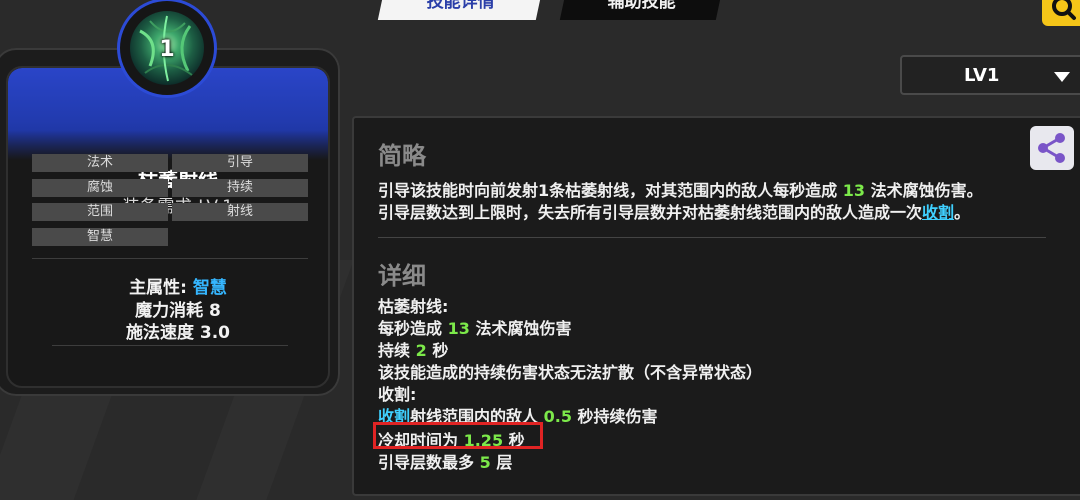  Describe the element at coordinates (421, 350) in the screenshot. I see `detail-duration-number: 2` at that location.